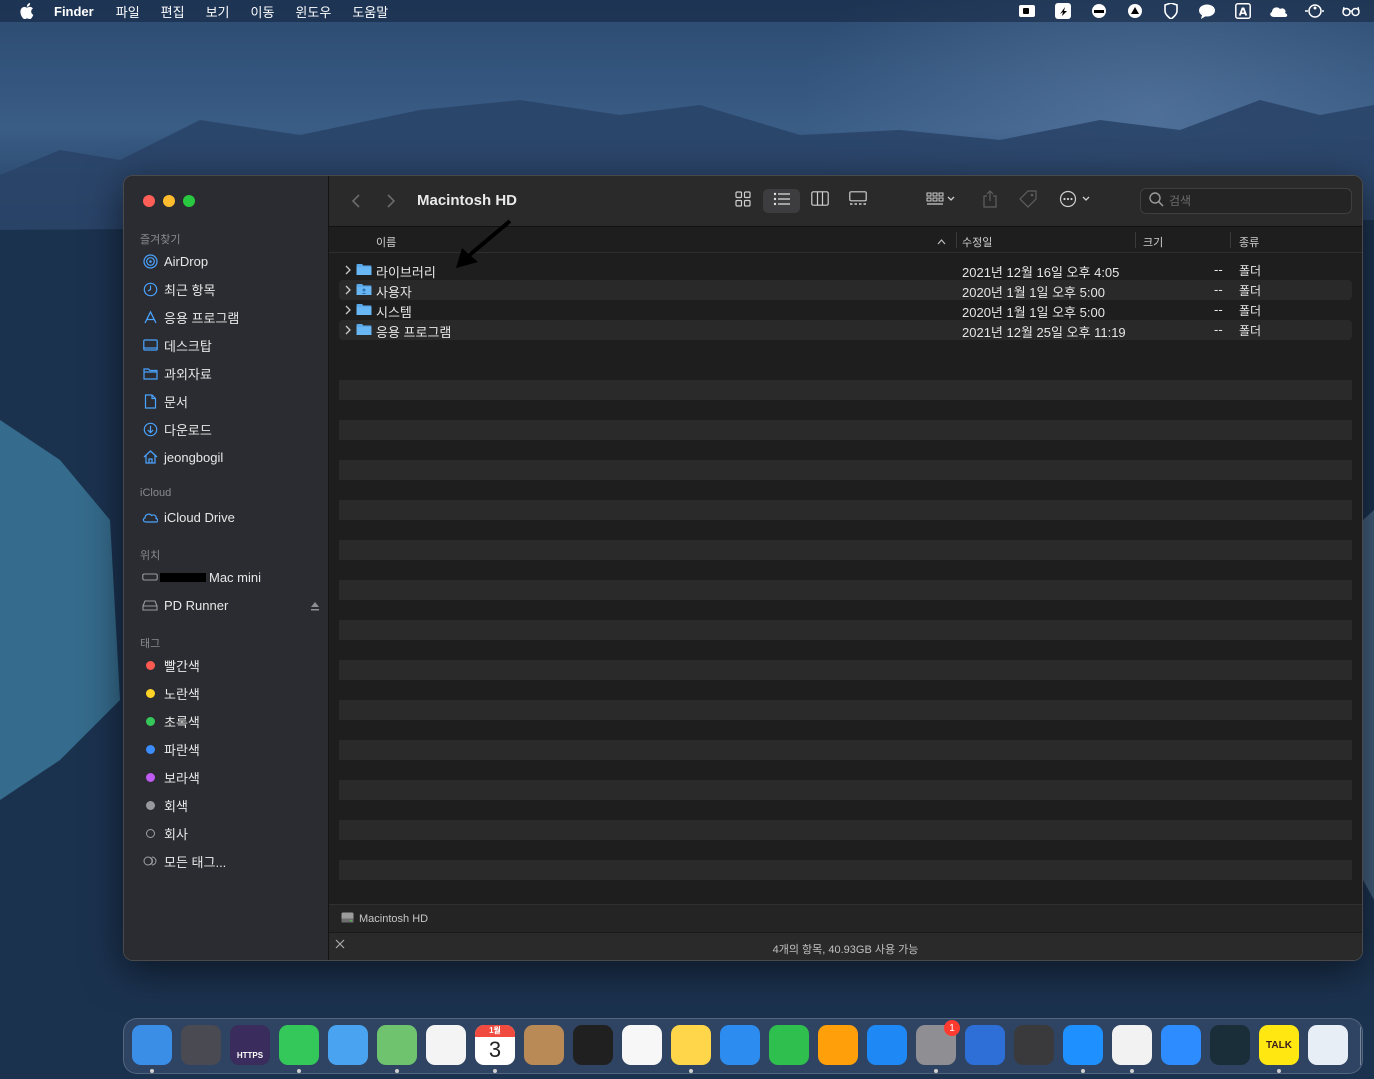  Describe the element at coordinates (232, 833) in the screenshot. I see `sidebar-tag-company: 회사` at that location.